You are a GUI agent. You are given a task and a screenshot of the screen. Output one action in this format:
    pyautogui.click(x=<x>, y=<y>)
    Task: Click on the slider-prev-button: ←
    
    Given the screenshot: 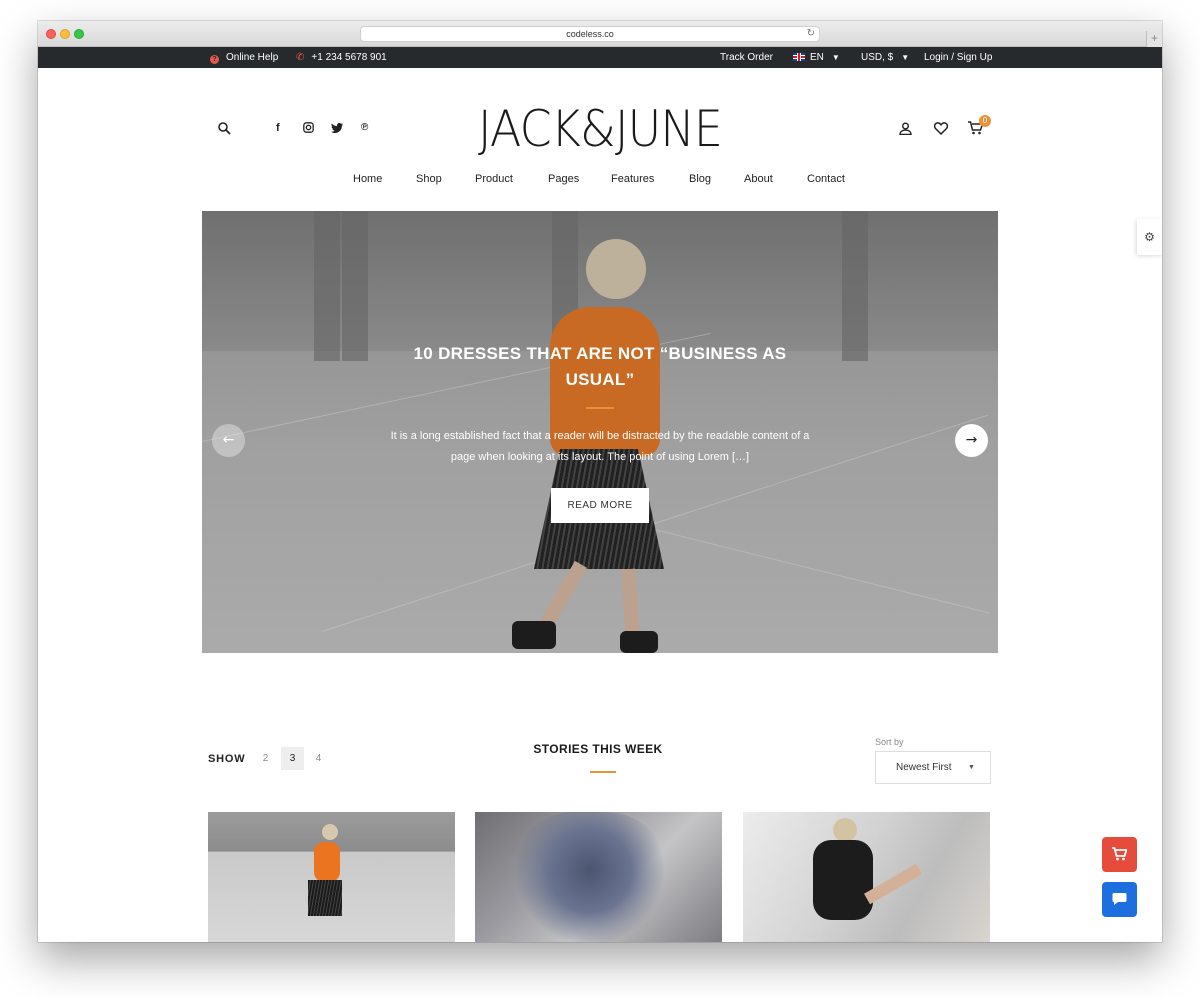 What is the action you would take?
    pyautogui.click(x=228, y=440)
    